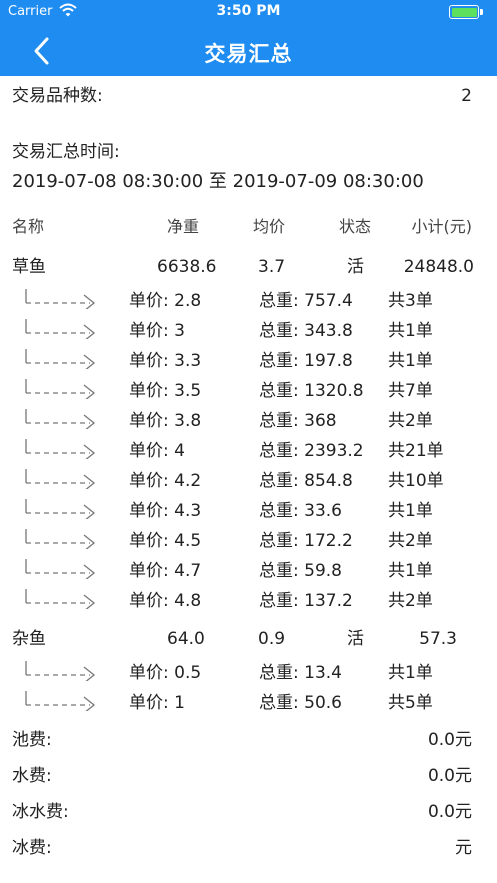  Describe the element at coordinates (28, 226) in the screenshot. I see `header-name: 名称` at that location.